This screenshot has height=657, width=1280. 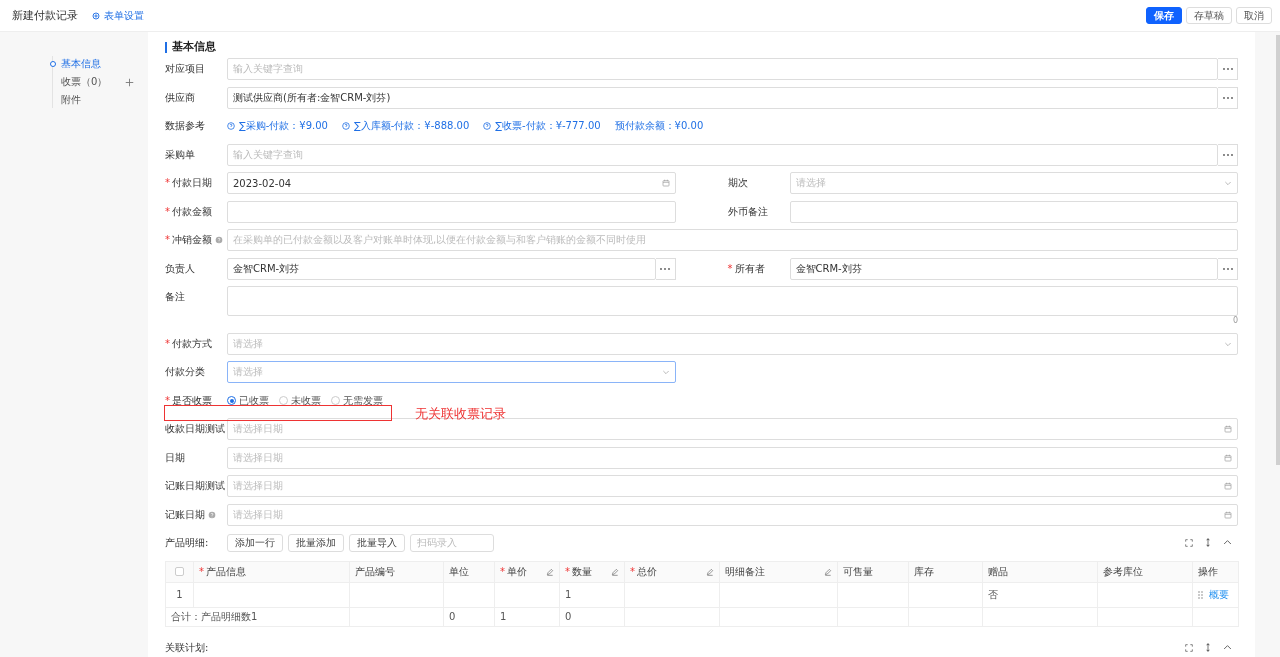 I want to click on gear-icon, so click(x=96, y=15).